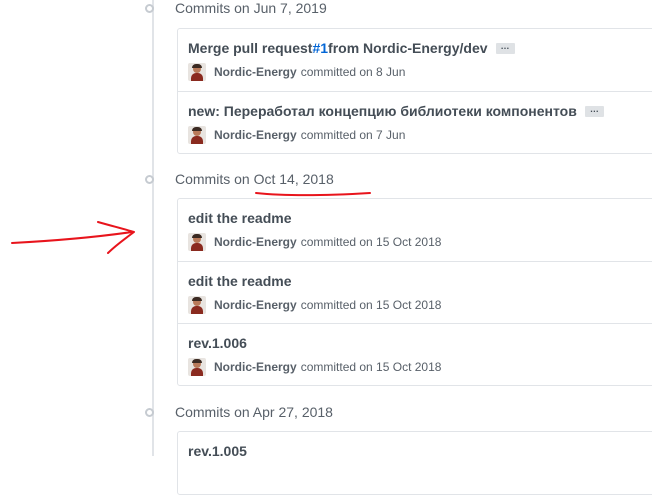 This screenshot has height=495, width=652. I want to click on commit-group-date: Commits on Oct 14, 2018, so click(254, 179).